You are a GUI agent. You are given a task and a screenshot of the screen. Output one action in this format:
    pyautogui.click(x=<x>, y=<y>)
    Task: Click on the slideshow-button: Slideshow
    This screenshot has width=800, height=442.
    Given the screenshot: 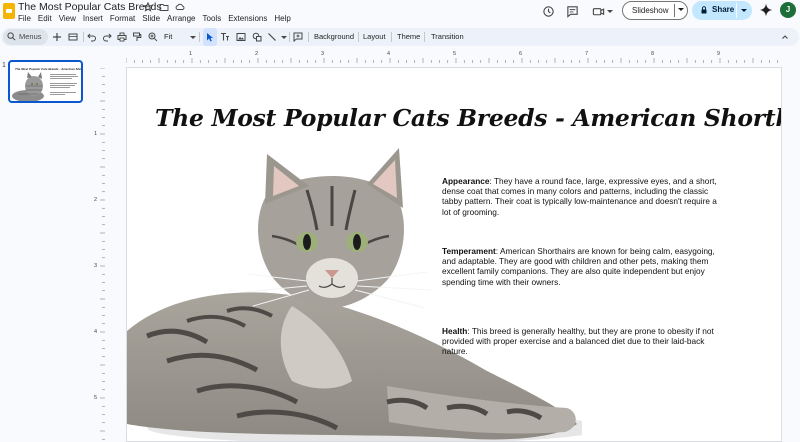 What is the action you would take?
    pyautogui.click(x=655, y=10)
    